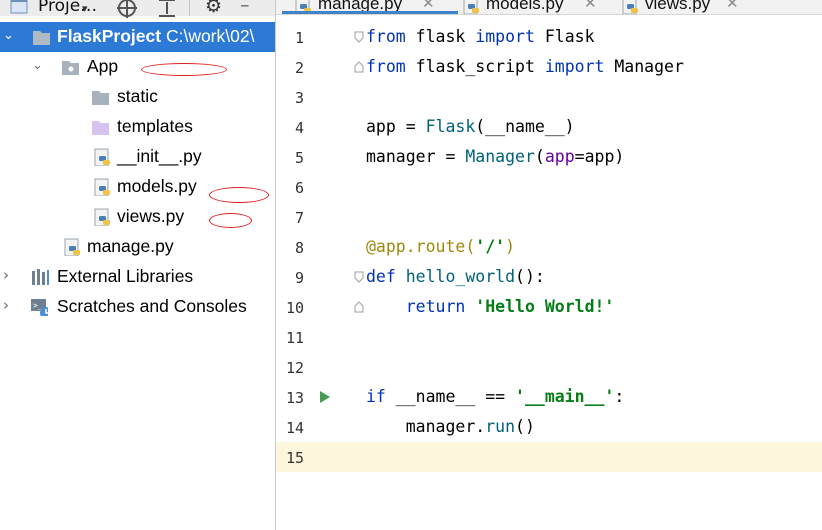  Describe the element at coordinates (137, 9) in the screenshot. I see `project-toolbar: Proje… ▾ ⚙ –` at that location.